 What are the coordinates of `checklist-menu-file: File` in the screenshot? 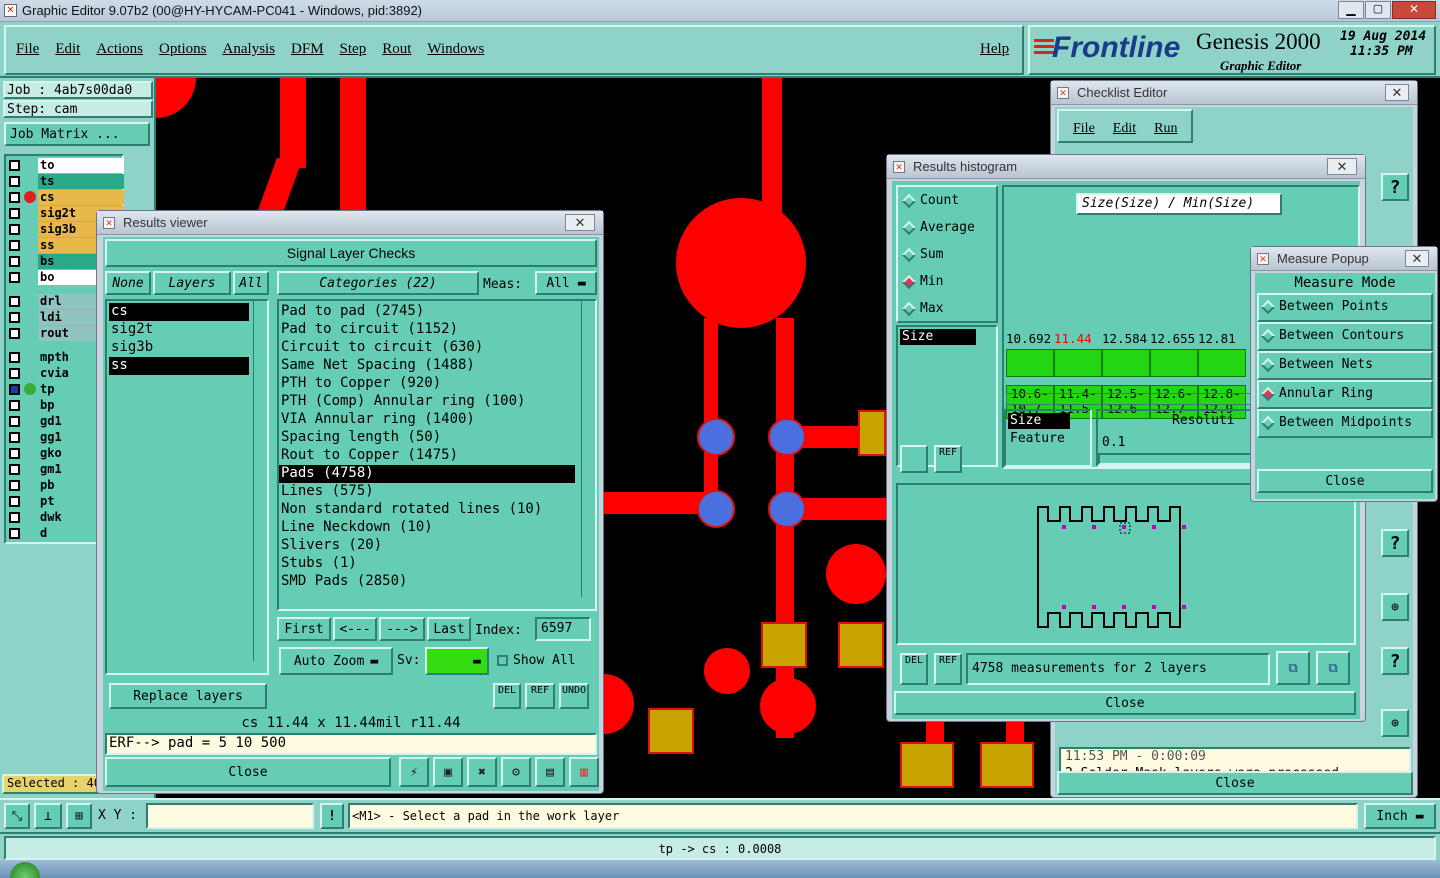 It's located at (1084, 131).